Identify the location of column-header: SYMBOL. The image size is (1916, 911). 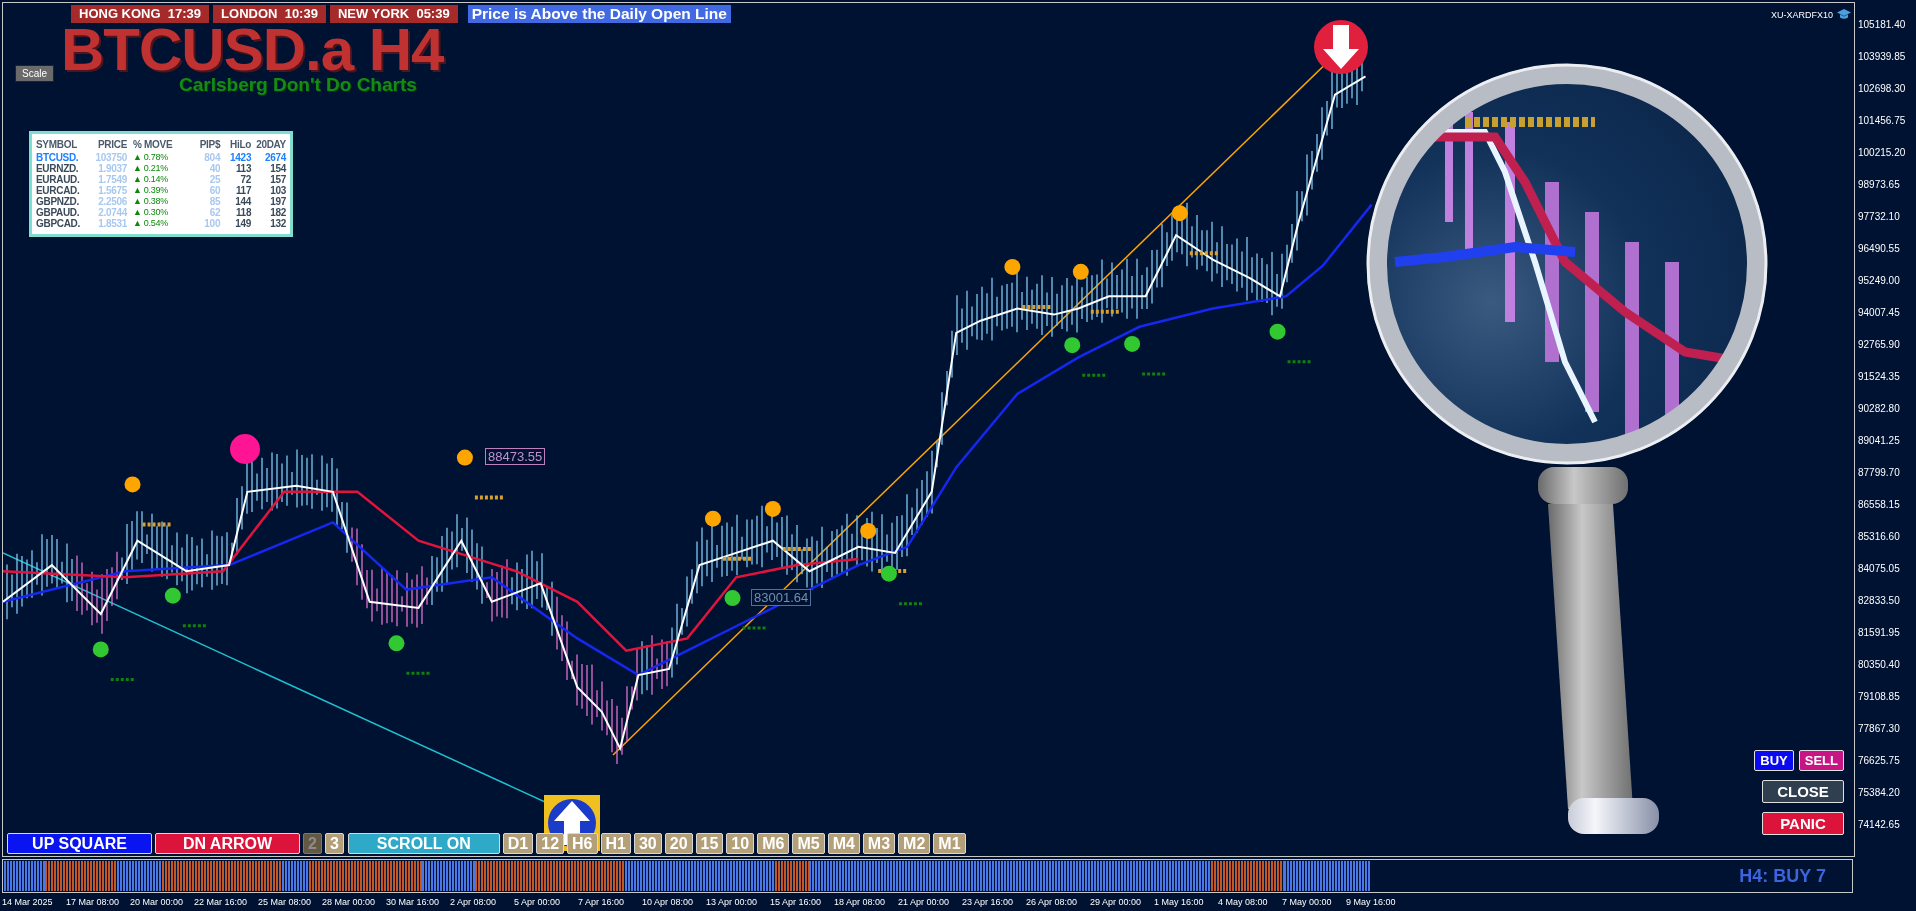
(57, 145).